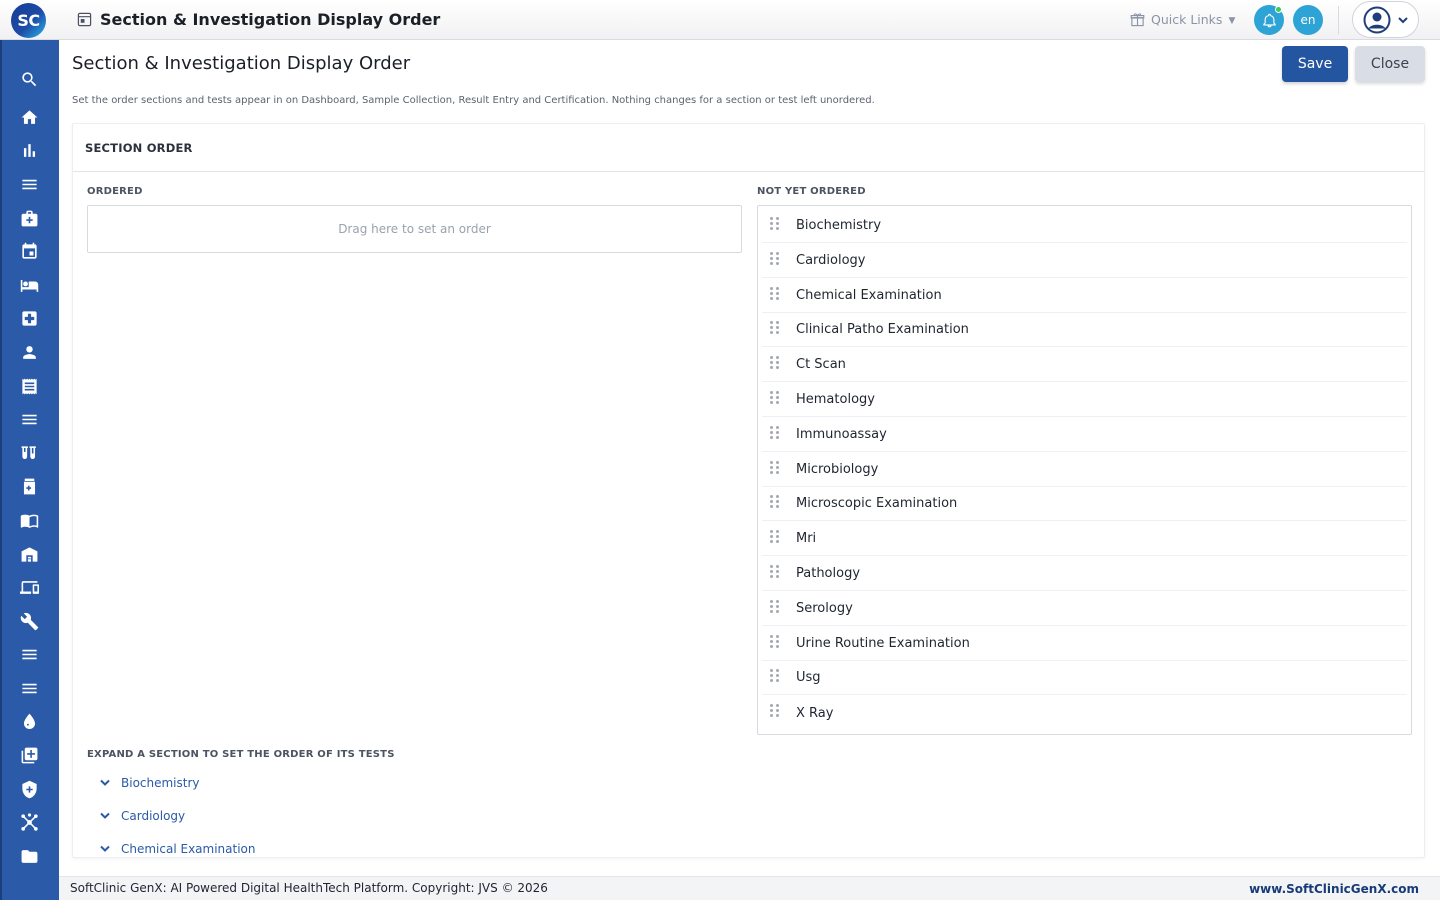  What do you see at coordinates (29, 789) in the screenshot?
I see `shield-plus-icon` at bounding box center [29, 789].